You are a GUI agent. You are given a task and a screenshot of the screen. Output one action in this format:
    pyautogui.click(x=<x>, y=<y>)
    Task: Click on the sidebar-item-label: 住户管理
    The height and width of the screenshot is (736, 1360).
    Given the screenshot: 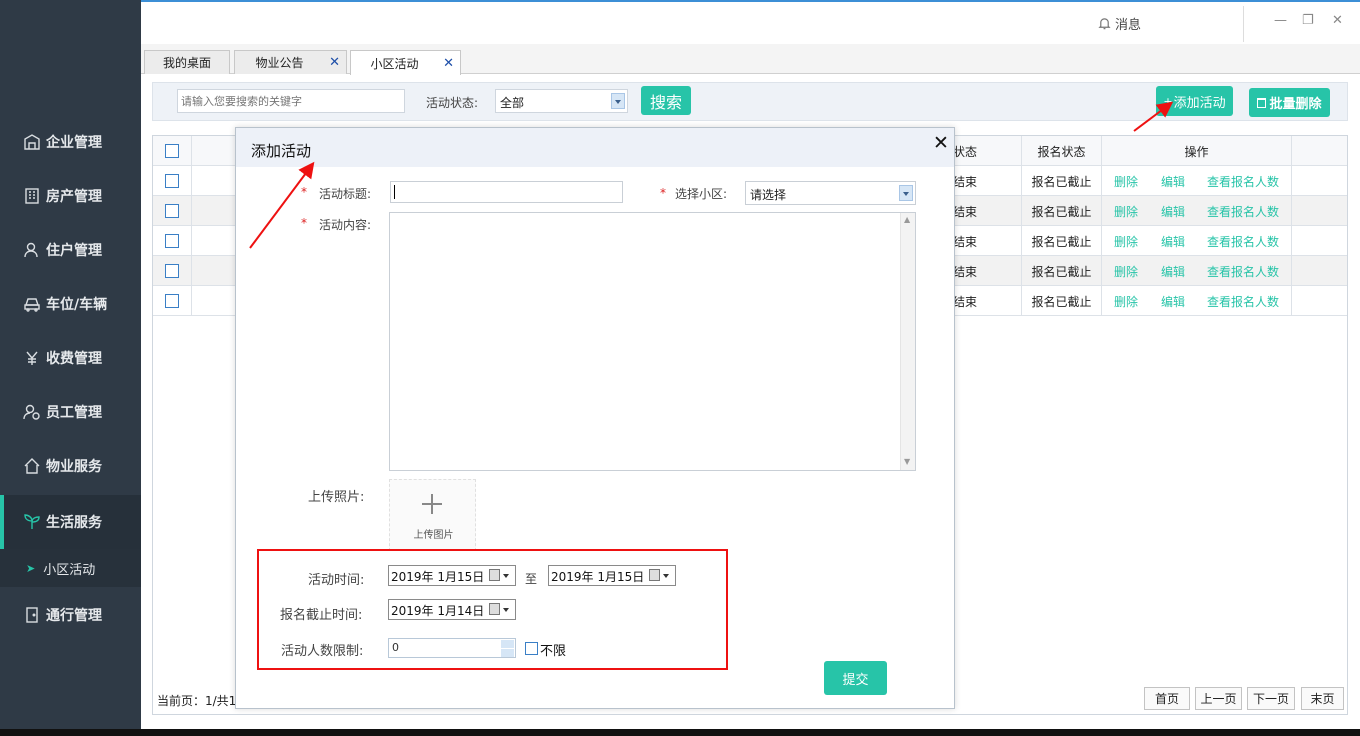 What is the action you would take?
    pyautogui.click(x=74, y=251)
    